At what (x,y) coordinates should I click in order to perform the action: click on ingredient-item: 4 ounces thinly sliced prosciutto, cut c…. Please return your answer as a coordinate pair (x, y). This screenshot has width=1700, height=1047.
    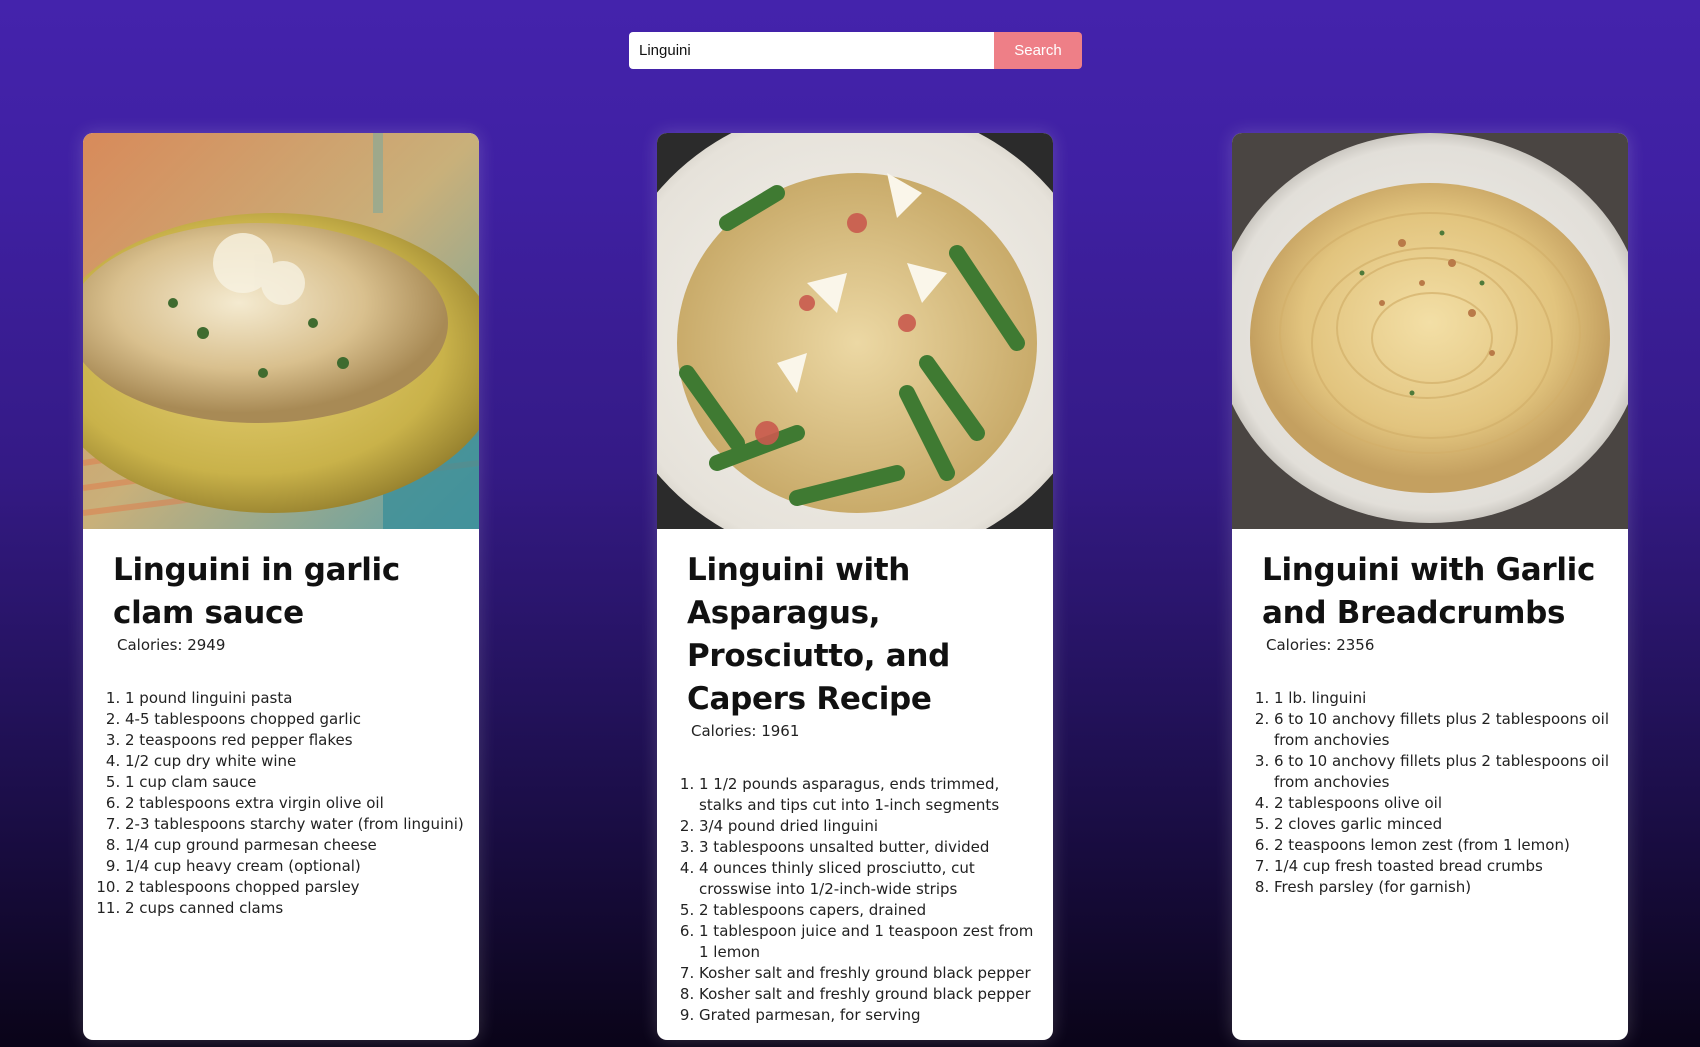
    Looking at the image, I should click on (872, 879).